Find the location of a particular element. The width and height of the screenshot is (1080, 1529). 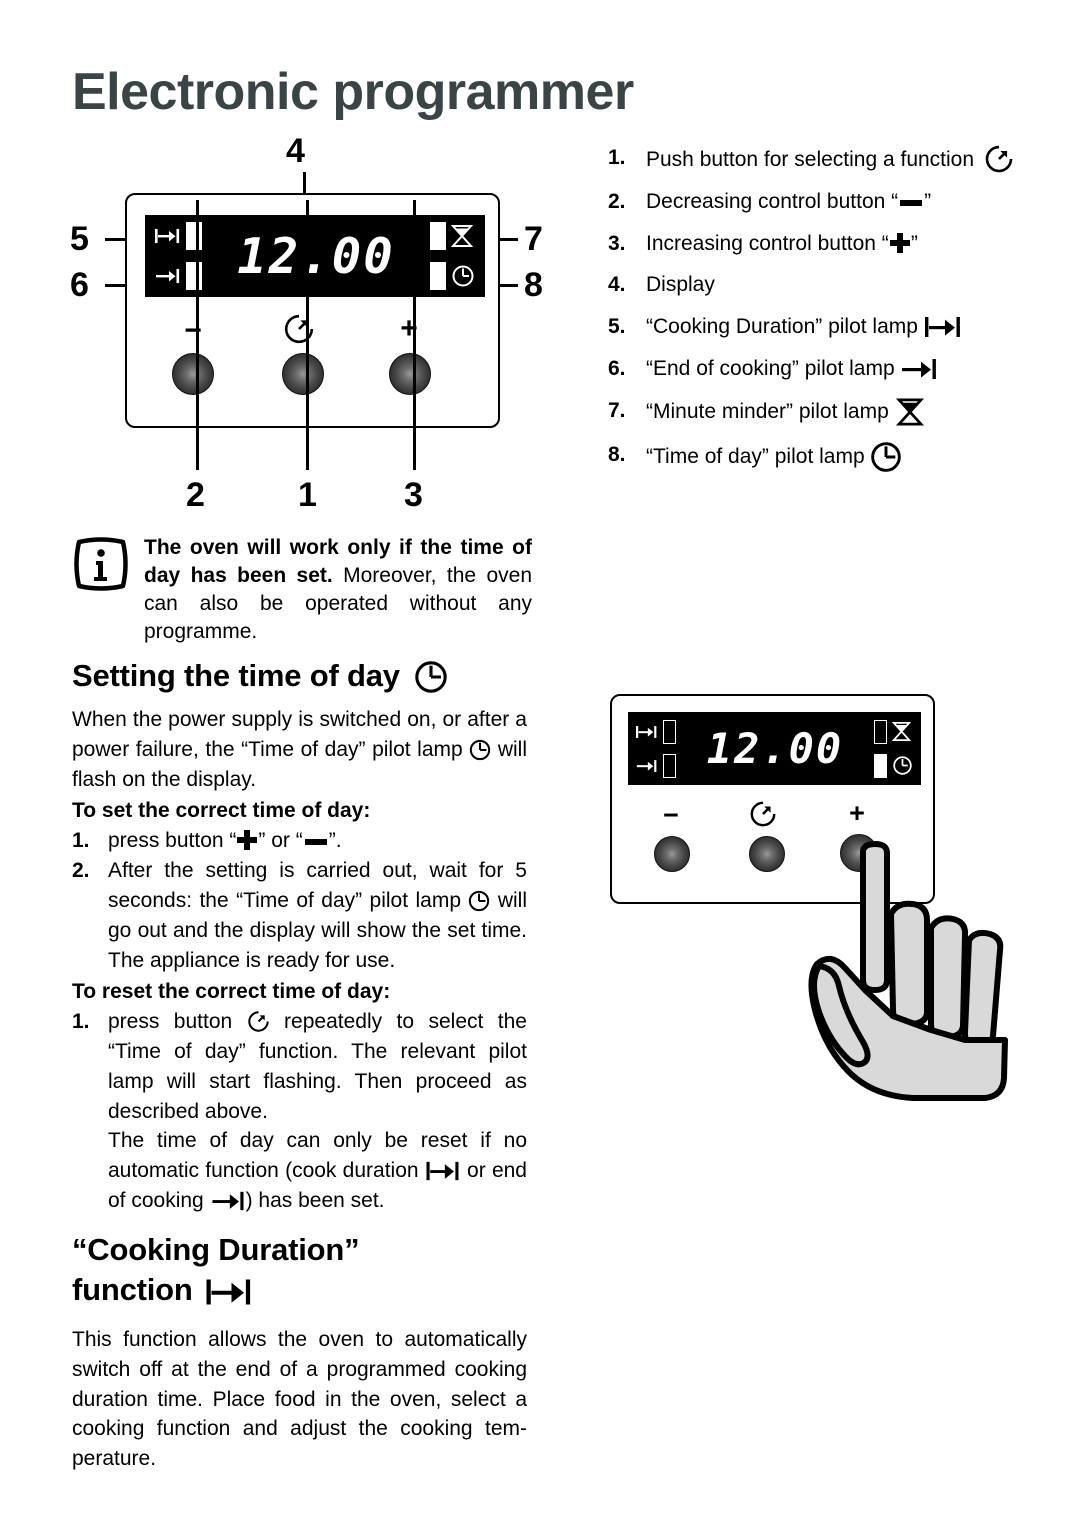

legend-label: Decreasing control button “ ” is located at coordinates (842, 202).